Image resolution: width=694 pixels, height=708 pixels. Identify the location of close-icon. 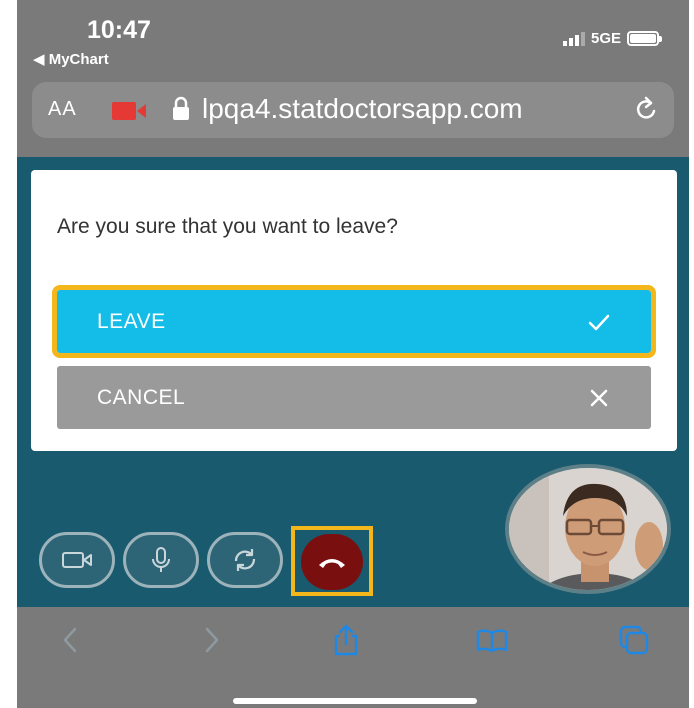
(599, 397).